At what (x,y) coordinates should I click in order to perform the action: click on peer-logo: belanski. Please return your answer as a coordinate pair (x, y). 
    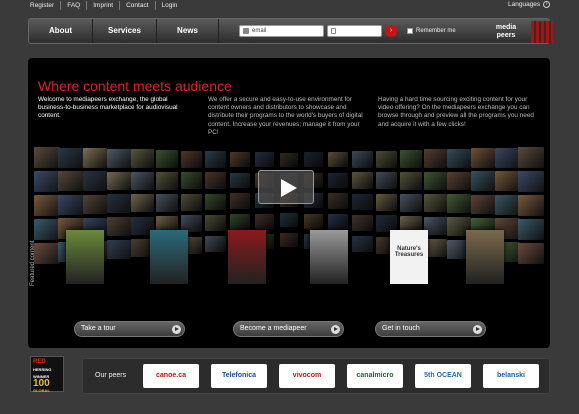
    Looking at the image, I should click on (511, 376).